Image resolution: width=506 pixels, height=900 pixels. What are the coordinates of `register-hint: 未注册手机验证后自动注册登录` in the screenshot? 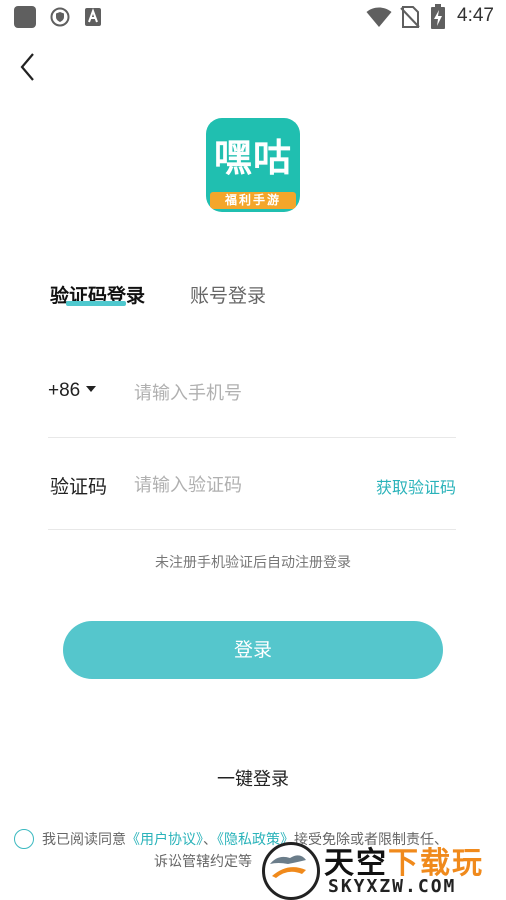 It's located at (253, 563).